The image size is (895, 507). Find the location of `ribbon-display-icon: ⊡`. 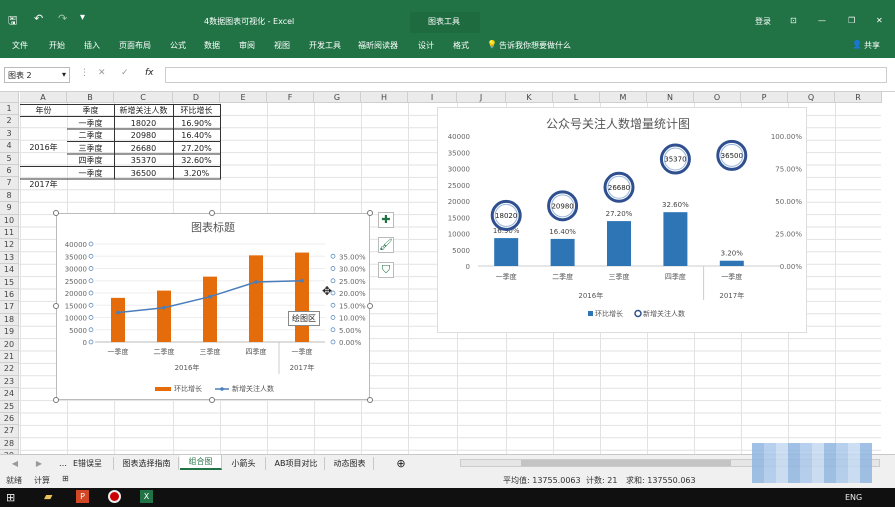

ribbon-display-icon: ⊡ is located at coordinates (793, 20).